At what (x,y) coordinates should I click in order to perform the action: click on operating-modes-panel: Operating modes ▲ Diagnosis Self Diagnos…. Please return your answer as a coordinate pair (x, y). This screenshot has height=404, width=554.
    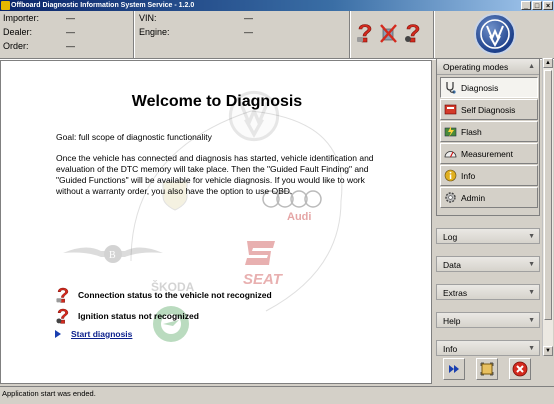
    Looking at the image, I should click on (488, 137).